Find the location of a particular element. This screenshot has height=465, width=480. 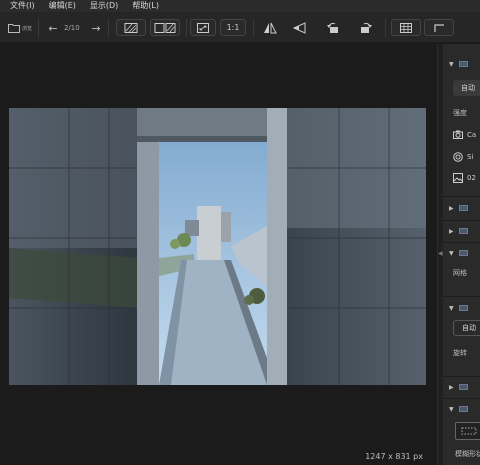

flip-horizontal-icon is located at coordinates (270, 27).